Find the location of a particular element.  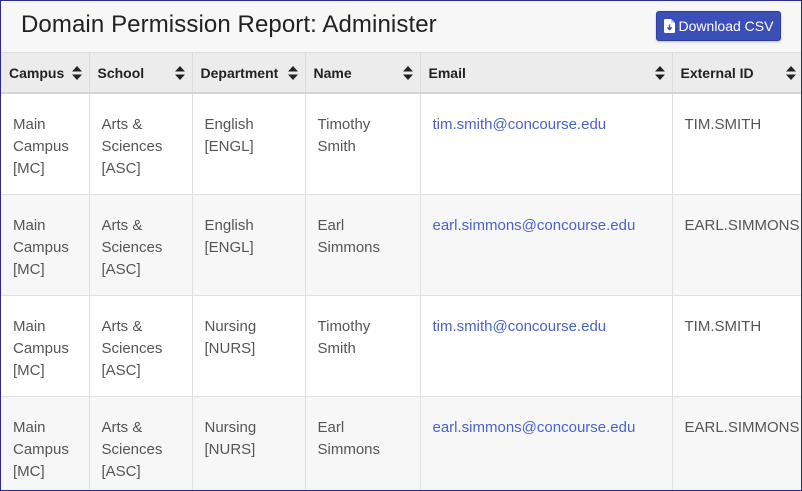

column-label: Department is located at coordinates (239, 72).